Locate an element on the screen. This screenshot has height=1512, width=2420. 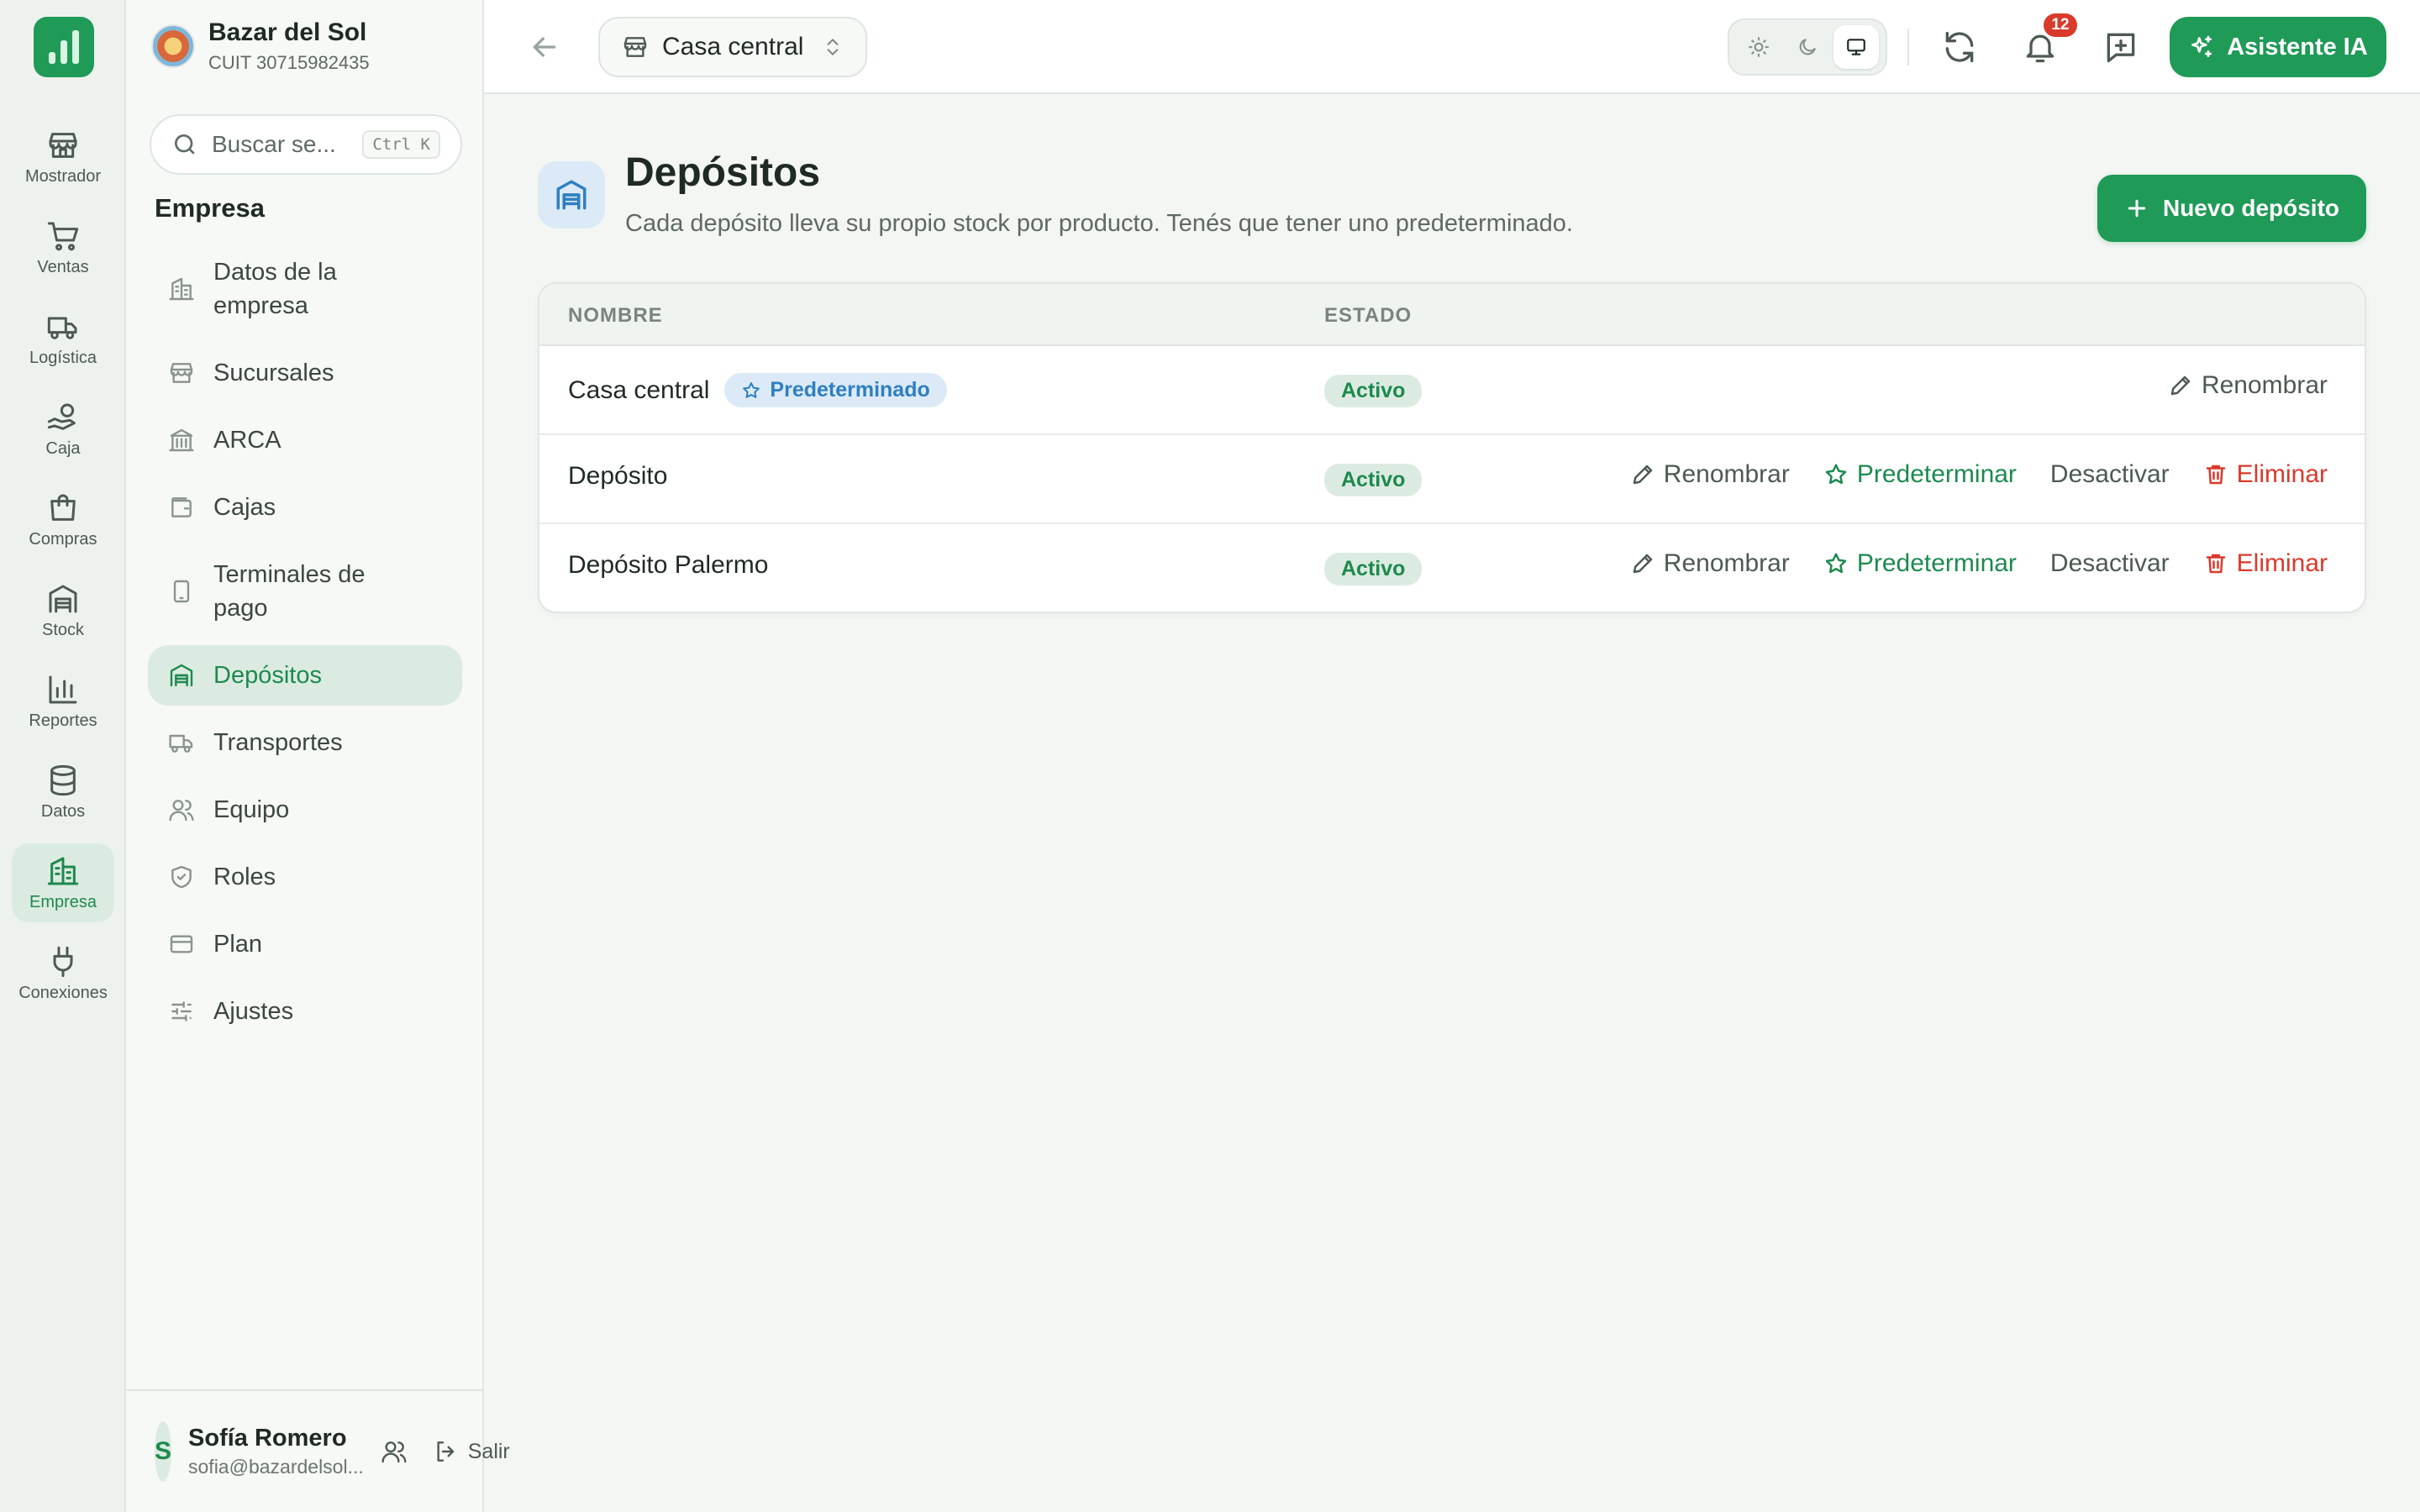
credit-card-icon is located at coordinates (181, 944).